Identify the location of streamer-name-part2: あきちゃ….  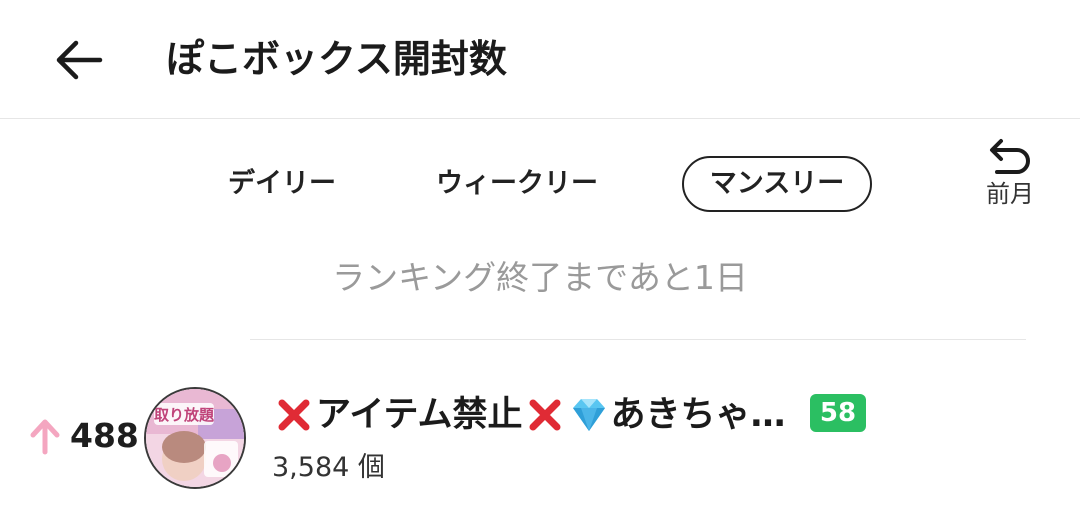
(698, 415).